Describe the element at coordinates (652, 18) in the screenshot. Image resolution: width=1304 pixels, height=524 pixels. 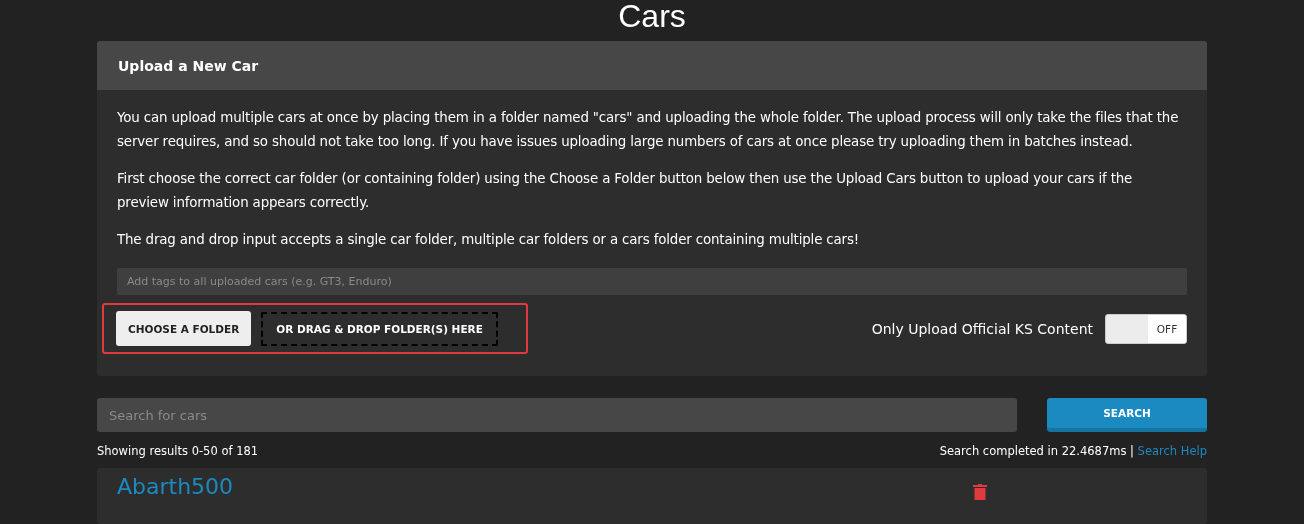
I see `page-title: Cars` at that location.